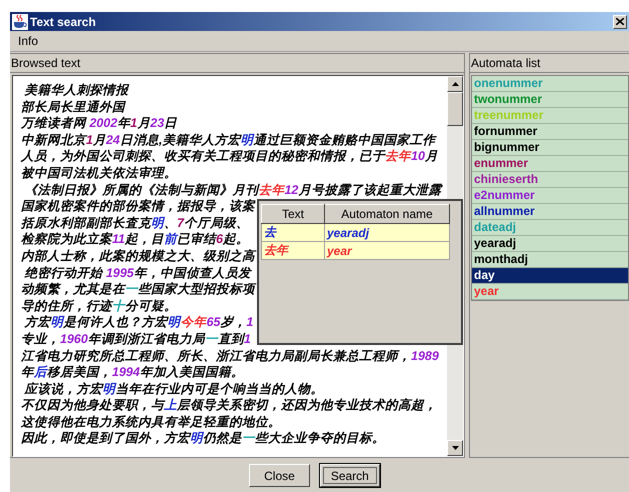  I want to click on text-line: 中新网北京1月24日消息,美籍华人方宏明通过巨额资金贿赂中国国家工作, so click(228, 140).